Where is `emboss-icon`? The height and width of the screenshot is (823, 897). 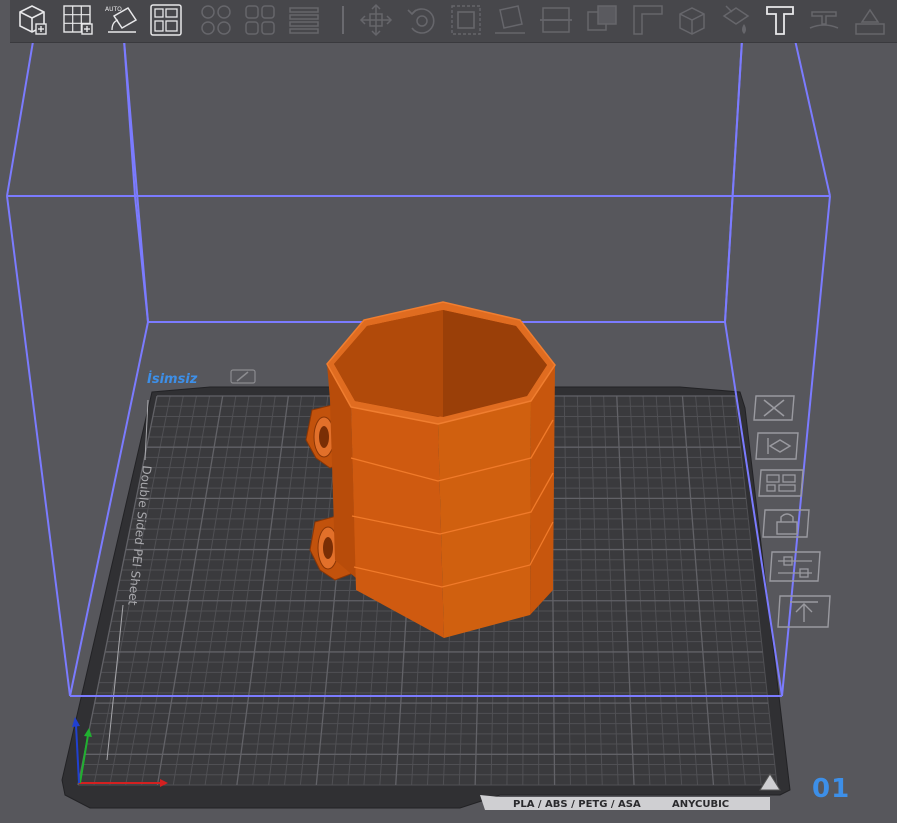
emboss-icon is located at coordinates (824, 20).